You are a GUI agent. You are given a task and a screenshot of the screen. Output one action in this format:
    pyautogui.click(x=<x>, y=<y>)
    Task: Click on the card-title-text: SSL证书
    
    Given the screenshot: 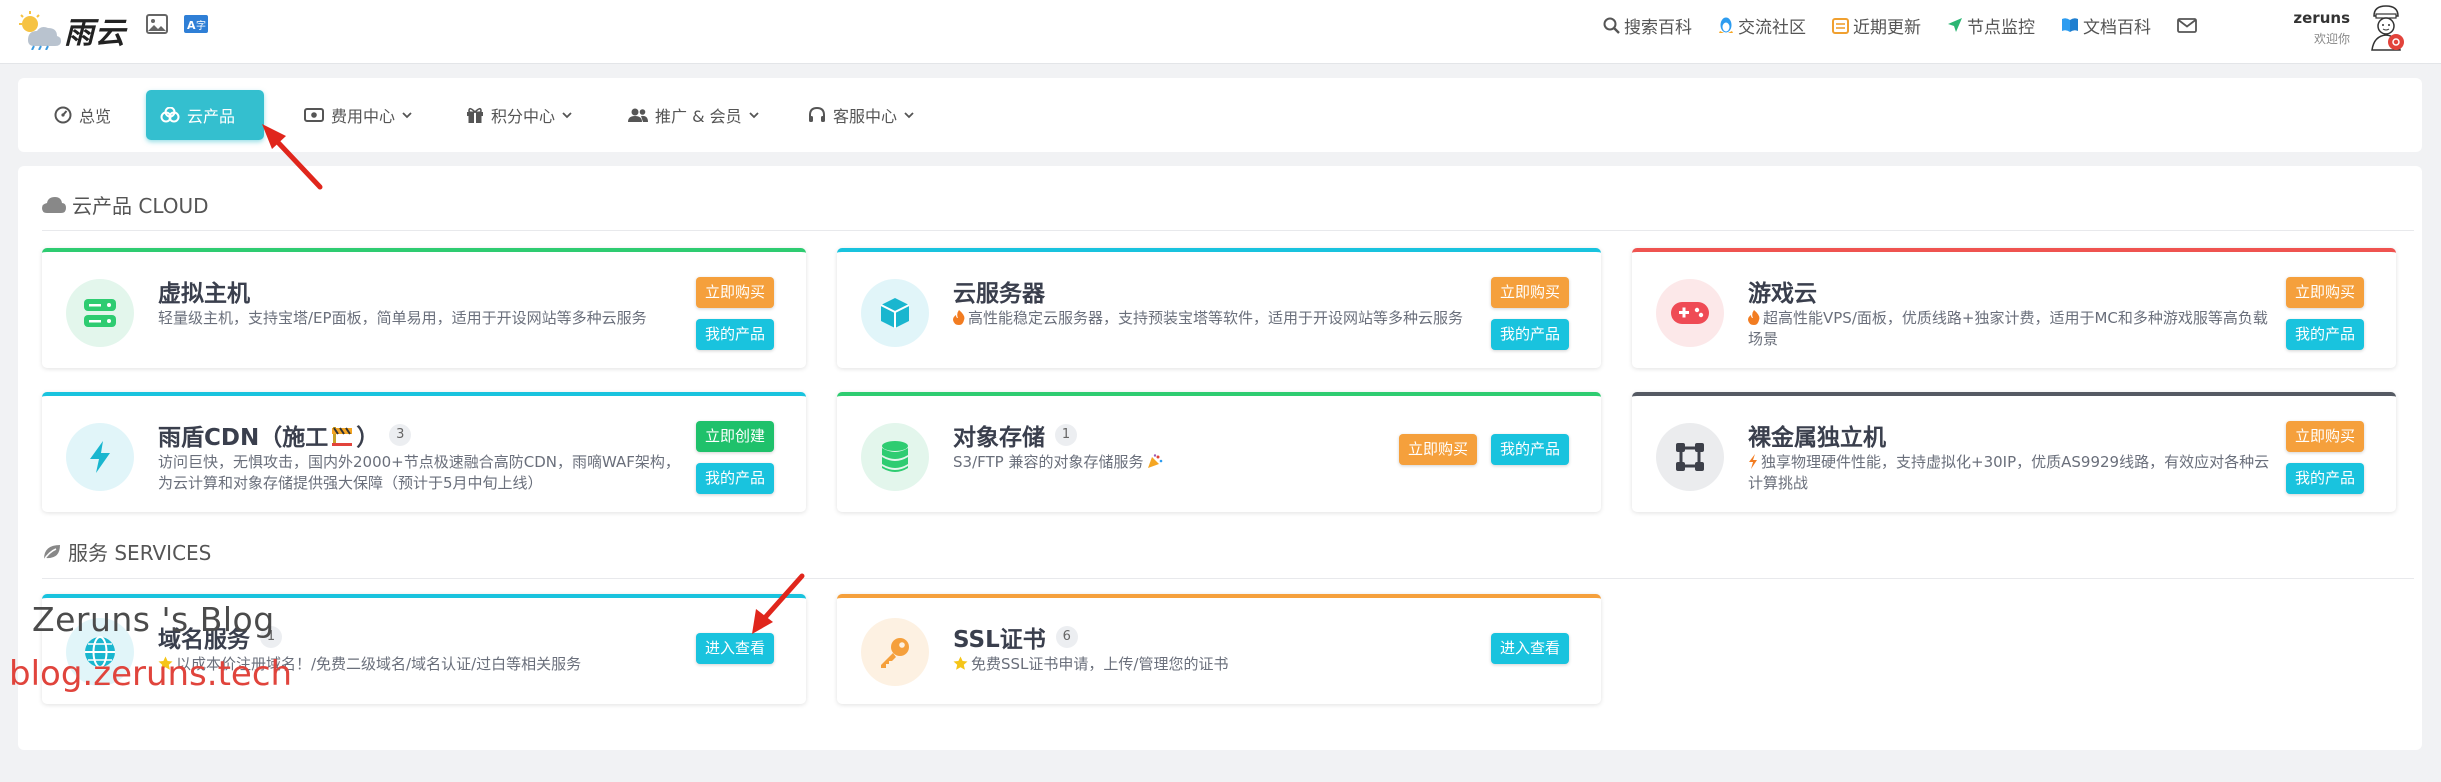 What is the action you would take?
    pyautogui.click(x=999, y=640)
    